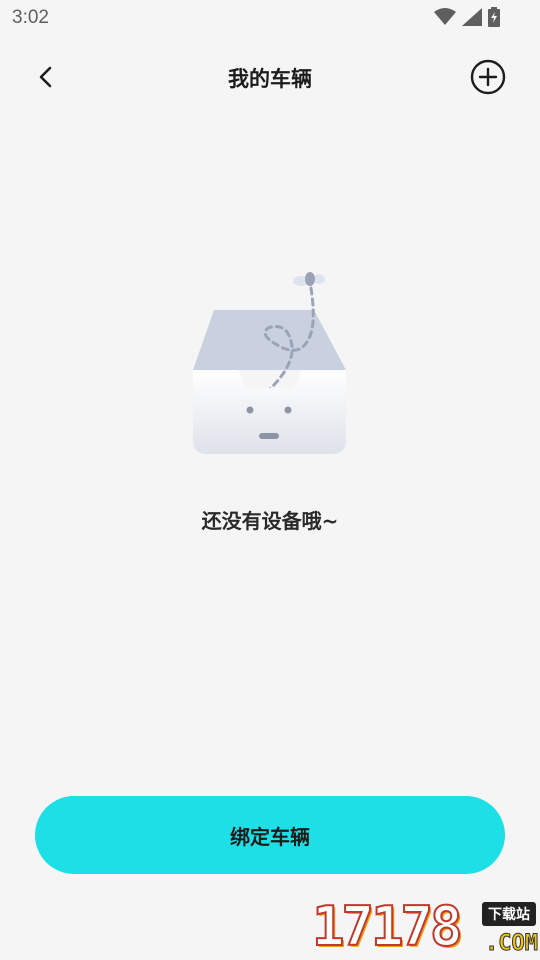 Image resolution: width=540 pixels, height=960 pixels. Describe the element at coordinates (472, 17) in the screenshot. I see `signal-icon` at that location.